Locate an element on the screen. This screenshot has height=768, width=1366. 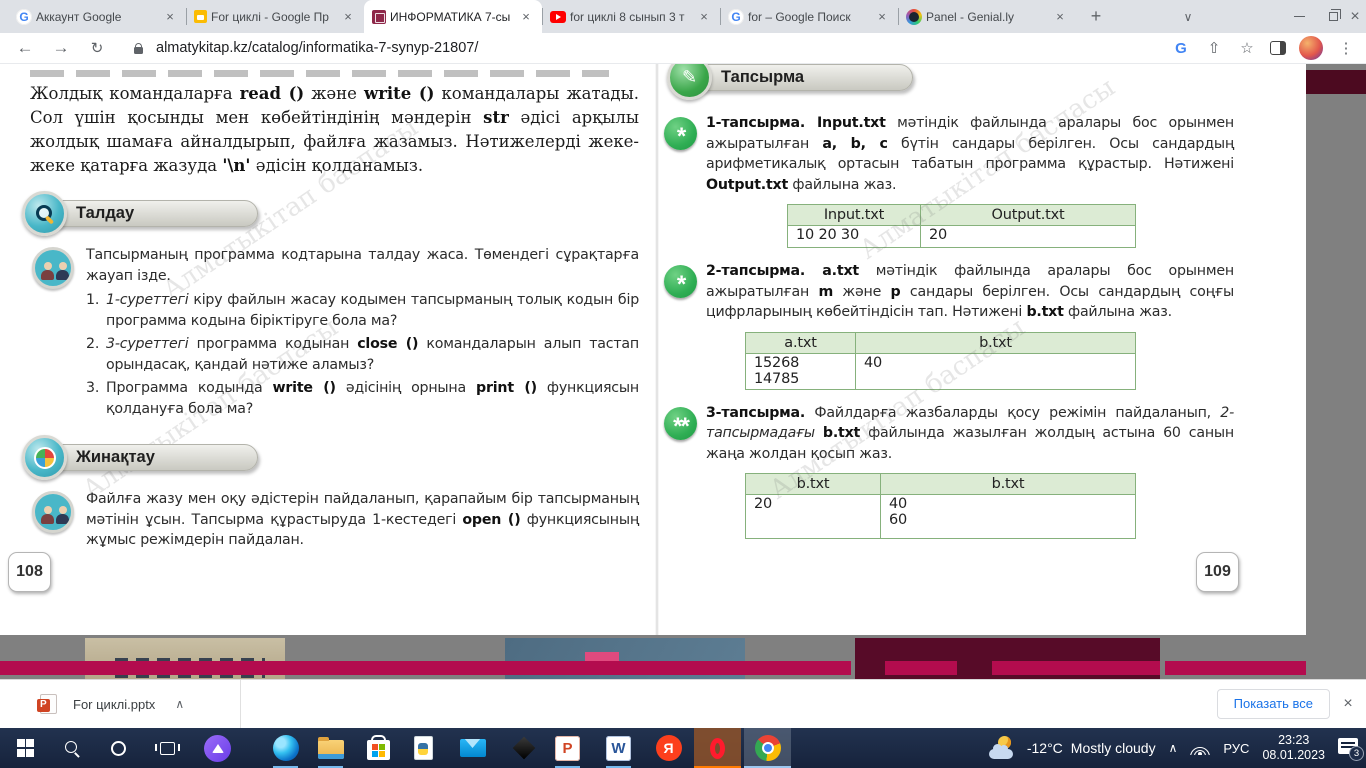
side-panel-icon is located at coordinates (1278, 48).